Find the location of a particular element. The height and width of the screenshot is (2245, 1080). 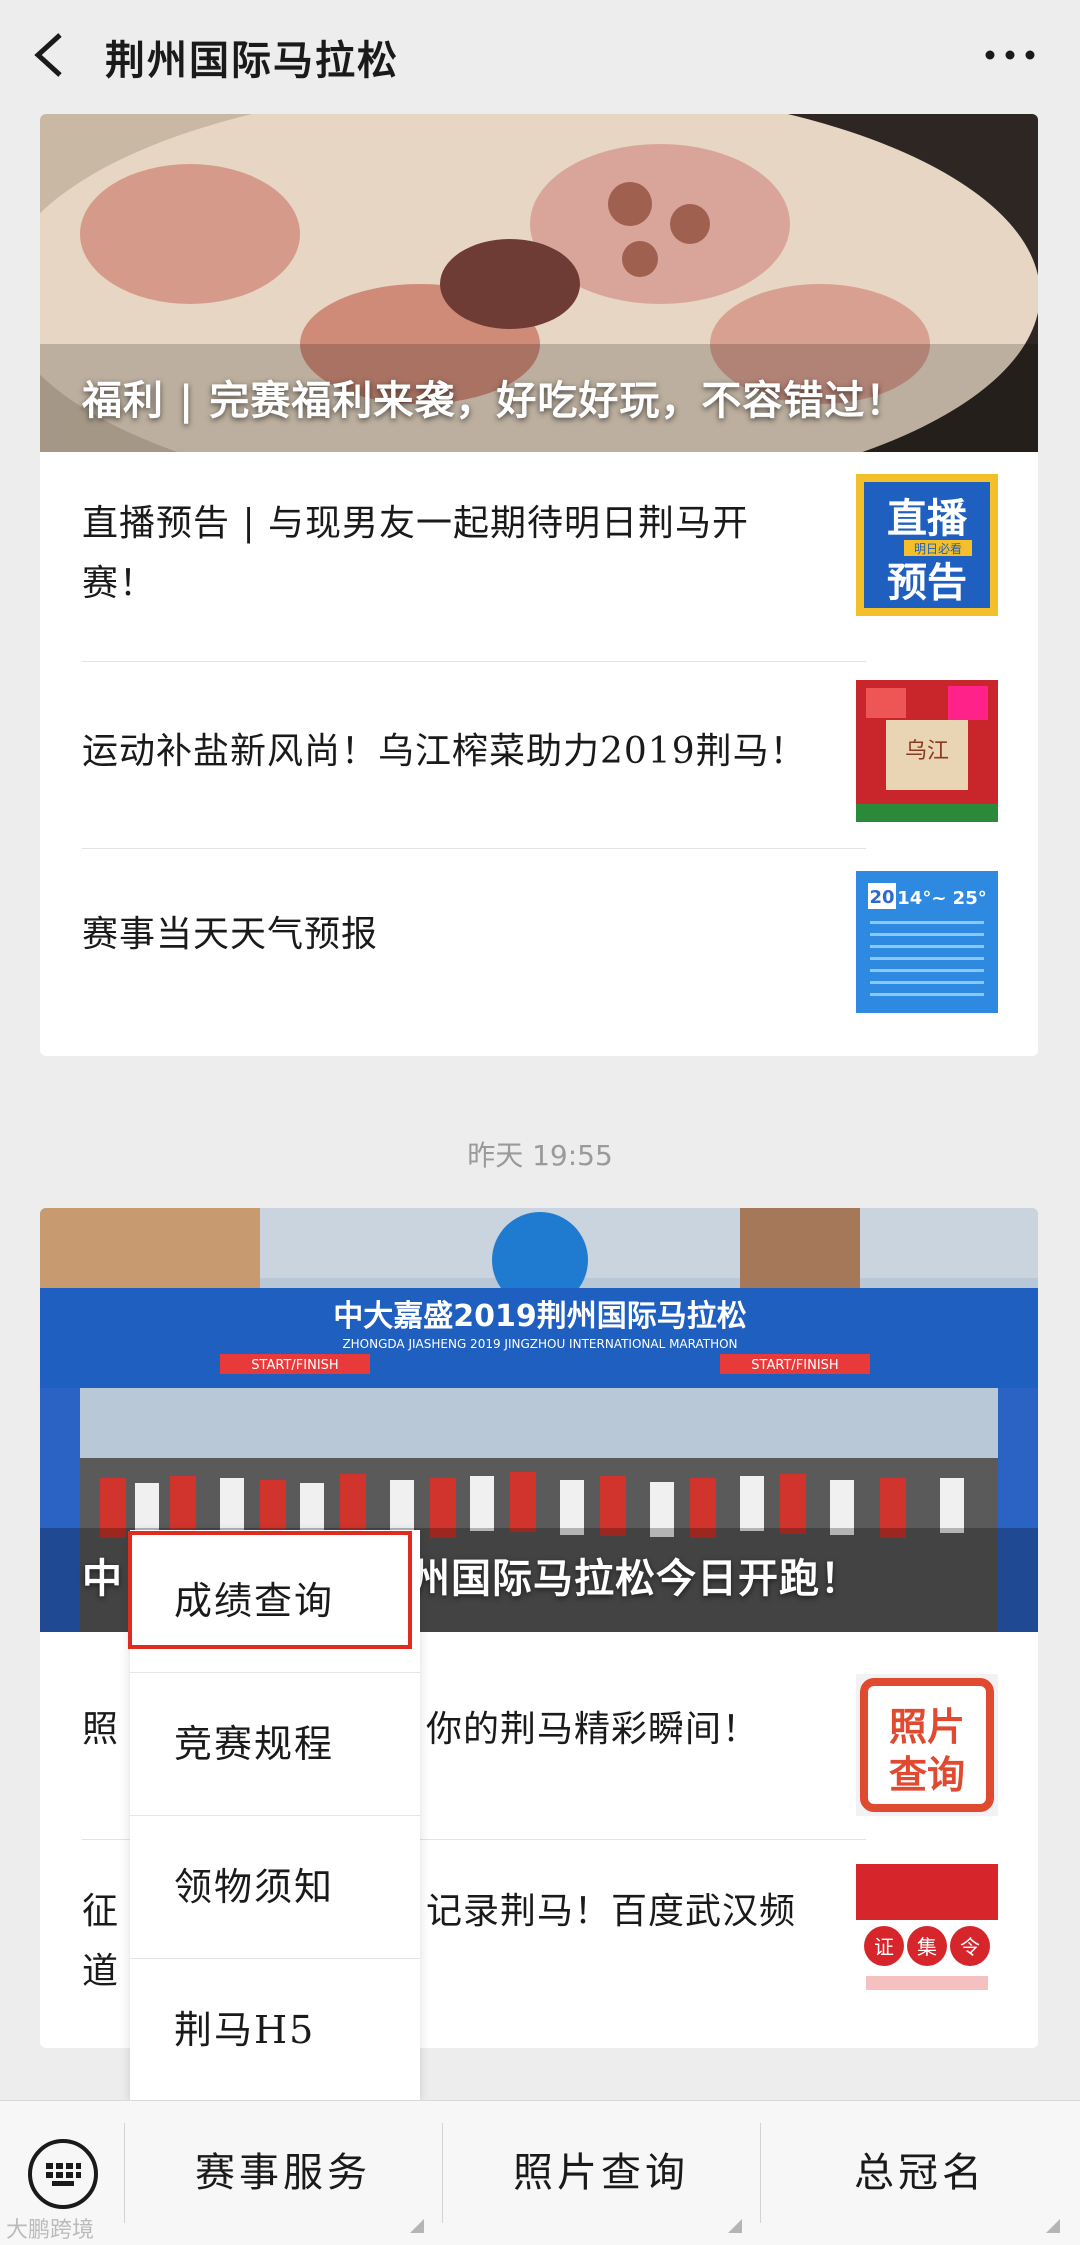

message-timestamp: 昨天 19:55 is located at coordinates (540, 1155).